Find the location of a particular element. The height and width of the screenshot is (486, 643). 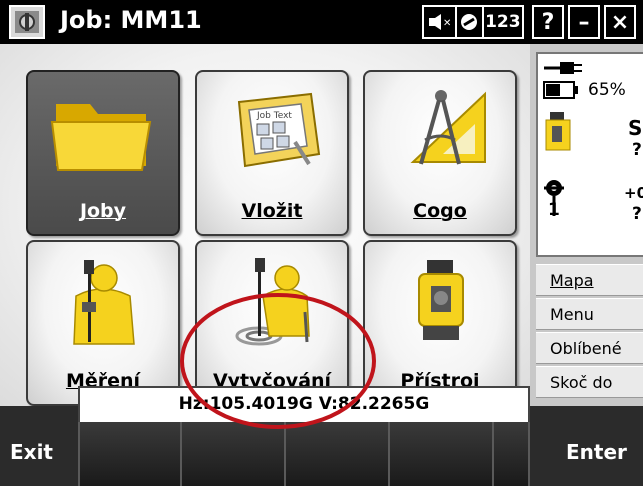

keypad-icon: Job Text is located at coordinates (279, 130).